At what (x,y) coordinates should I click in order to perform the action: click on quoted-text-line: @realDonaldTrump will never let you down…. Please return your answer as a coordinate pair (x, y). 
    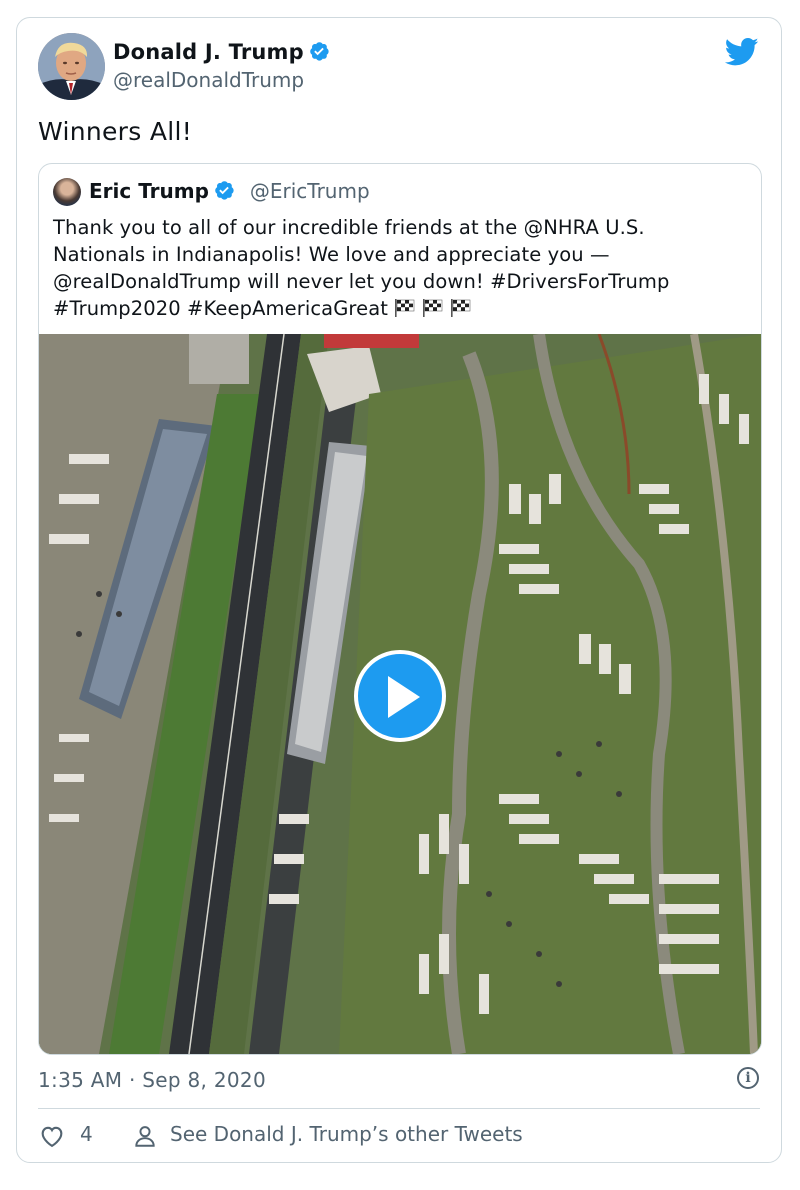
    Looking at the image, I should click on (361, 281).